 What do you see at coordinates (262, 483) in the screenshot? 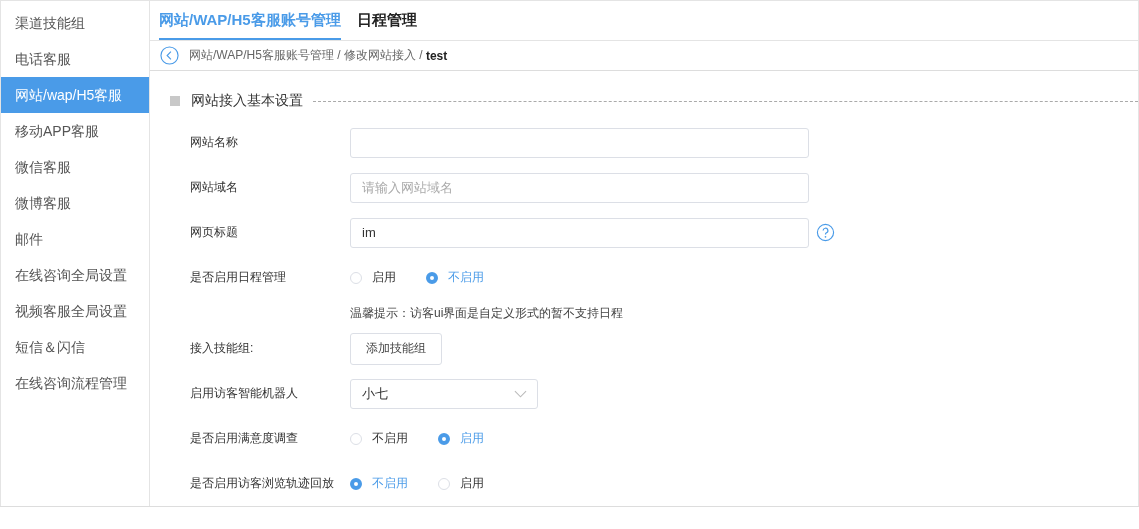
I see `field-label: 是否启用访客浏览轨迹回放` at bounding box center [262, 483].